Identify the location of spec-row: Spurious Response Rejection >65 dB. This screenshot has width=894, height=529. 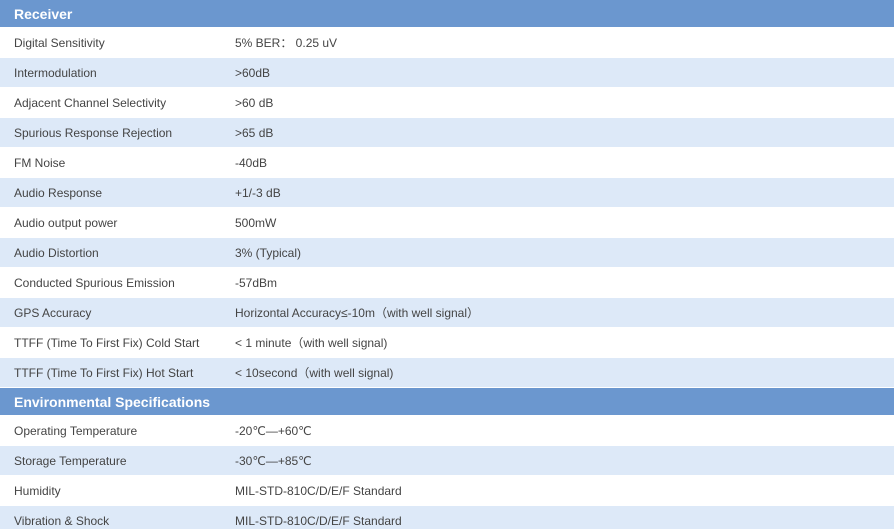
(447, 132).